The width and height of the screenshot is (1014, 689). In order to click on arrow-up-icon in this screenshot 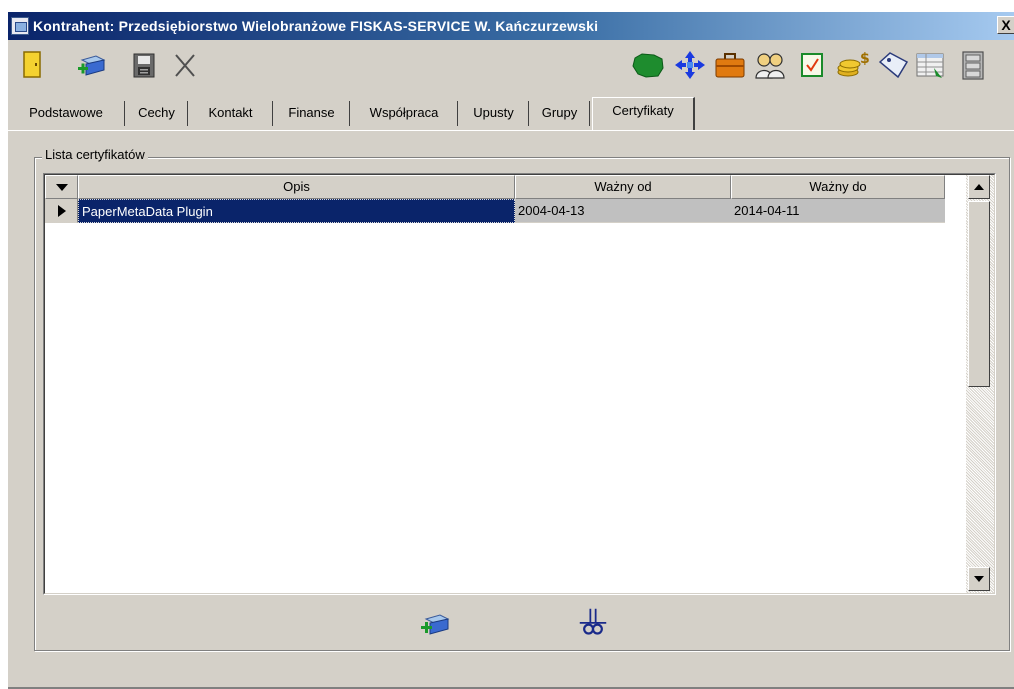, I will do `click(979, 187)`.